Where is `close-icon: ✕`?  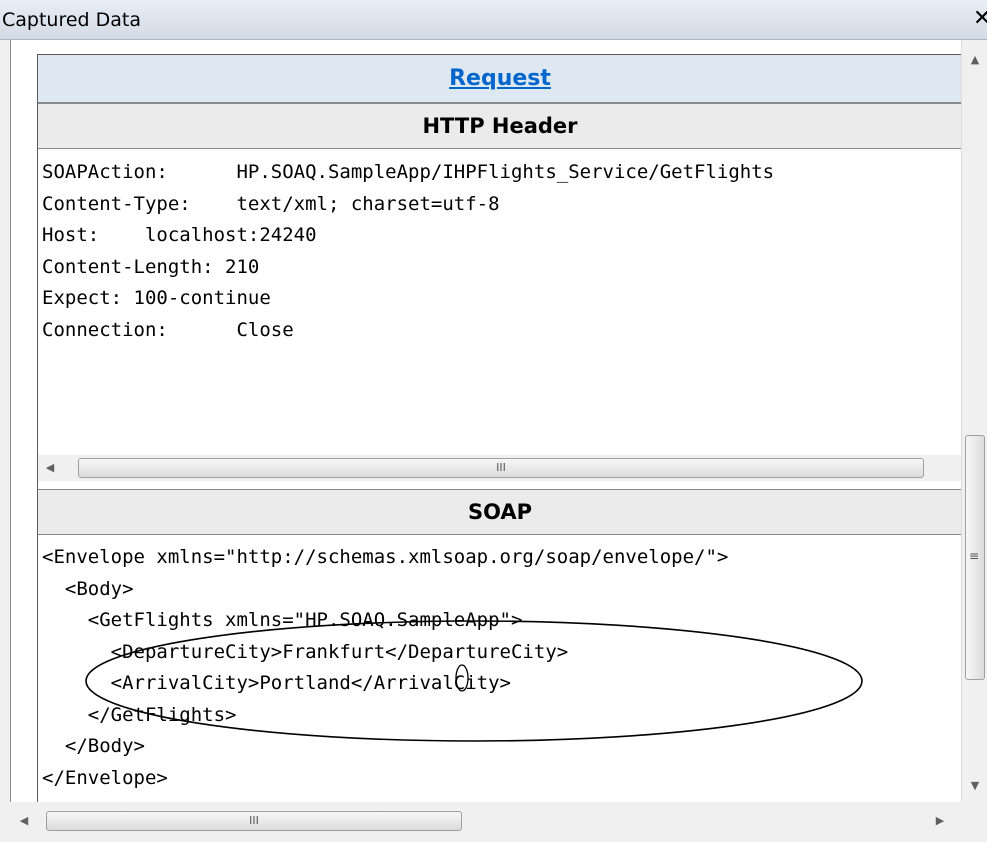 close-icon: ✕ is located at coordinates (980, 19).